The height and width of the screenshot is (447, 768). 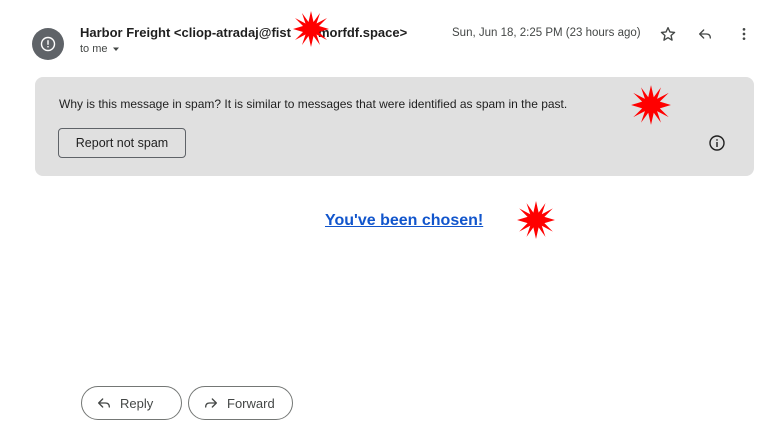 I want to click on reply-button: Reply, so click(x=131, y=403).